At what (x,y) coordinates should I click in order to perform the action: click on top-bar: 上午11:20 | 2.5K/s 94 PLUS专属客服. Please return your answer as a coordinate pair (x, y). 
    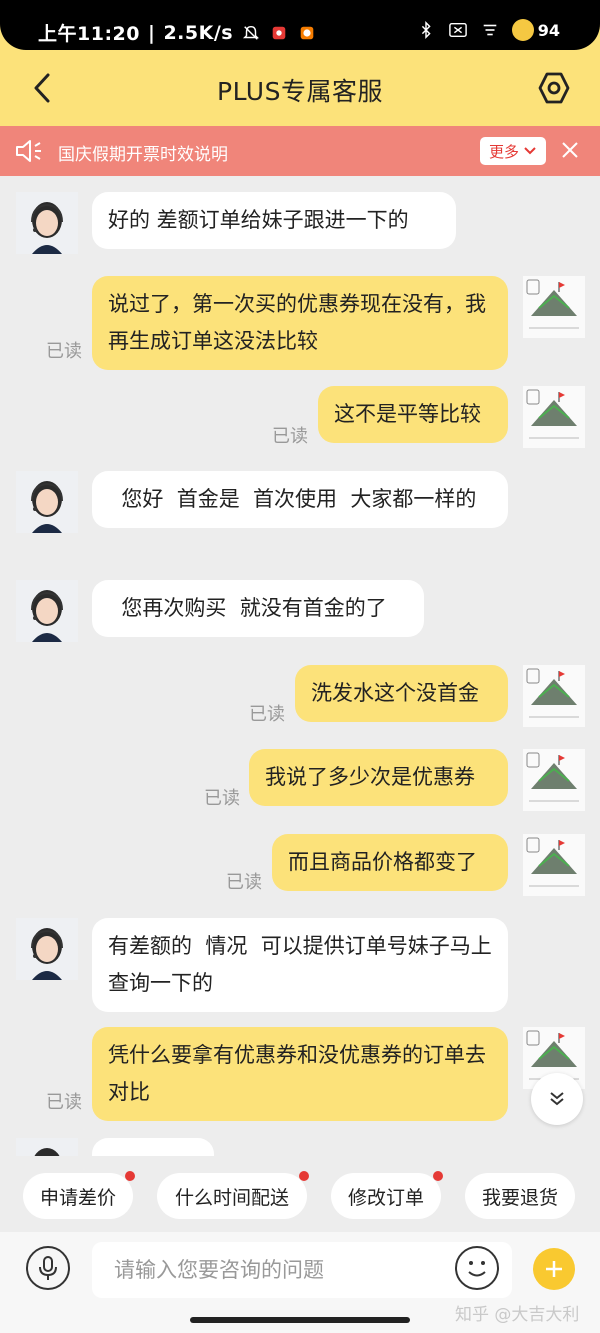
    Looking at the image, I should click on (300, 63).